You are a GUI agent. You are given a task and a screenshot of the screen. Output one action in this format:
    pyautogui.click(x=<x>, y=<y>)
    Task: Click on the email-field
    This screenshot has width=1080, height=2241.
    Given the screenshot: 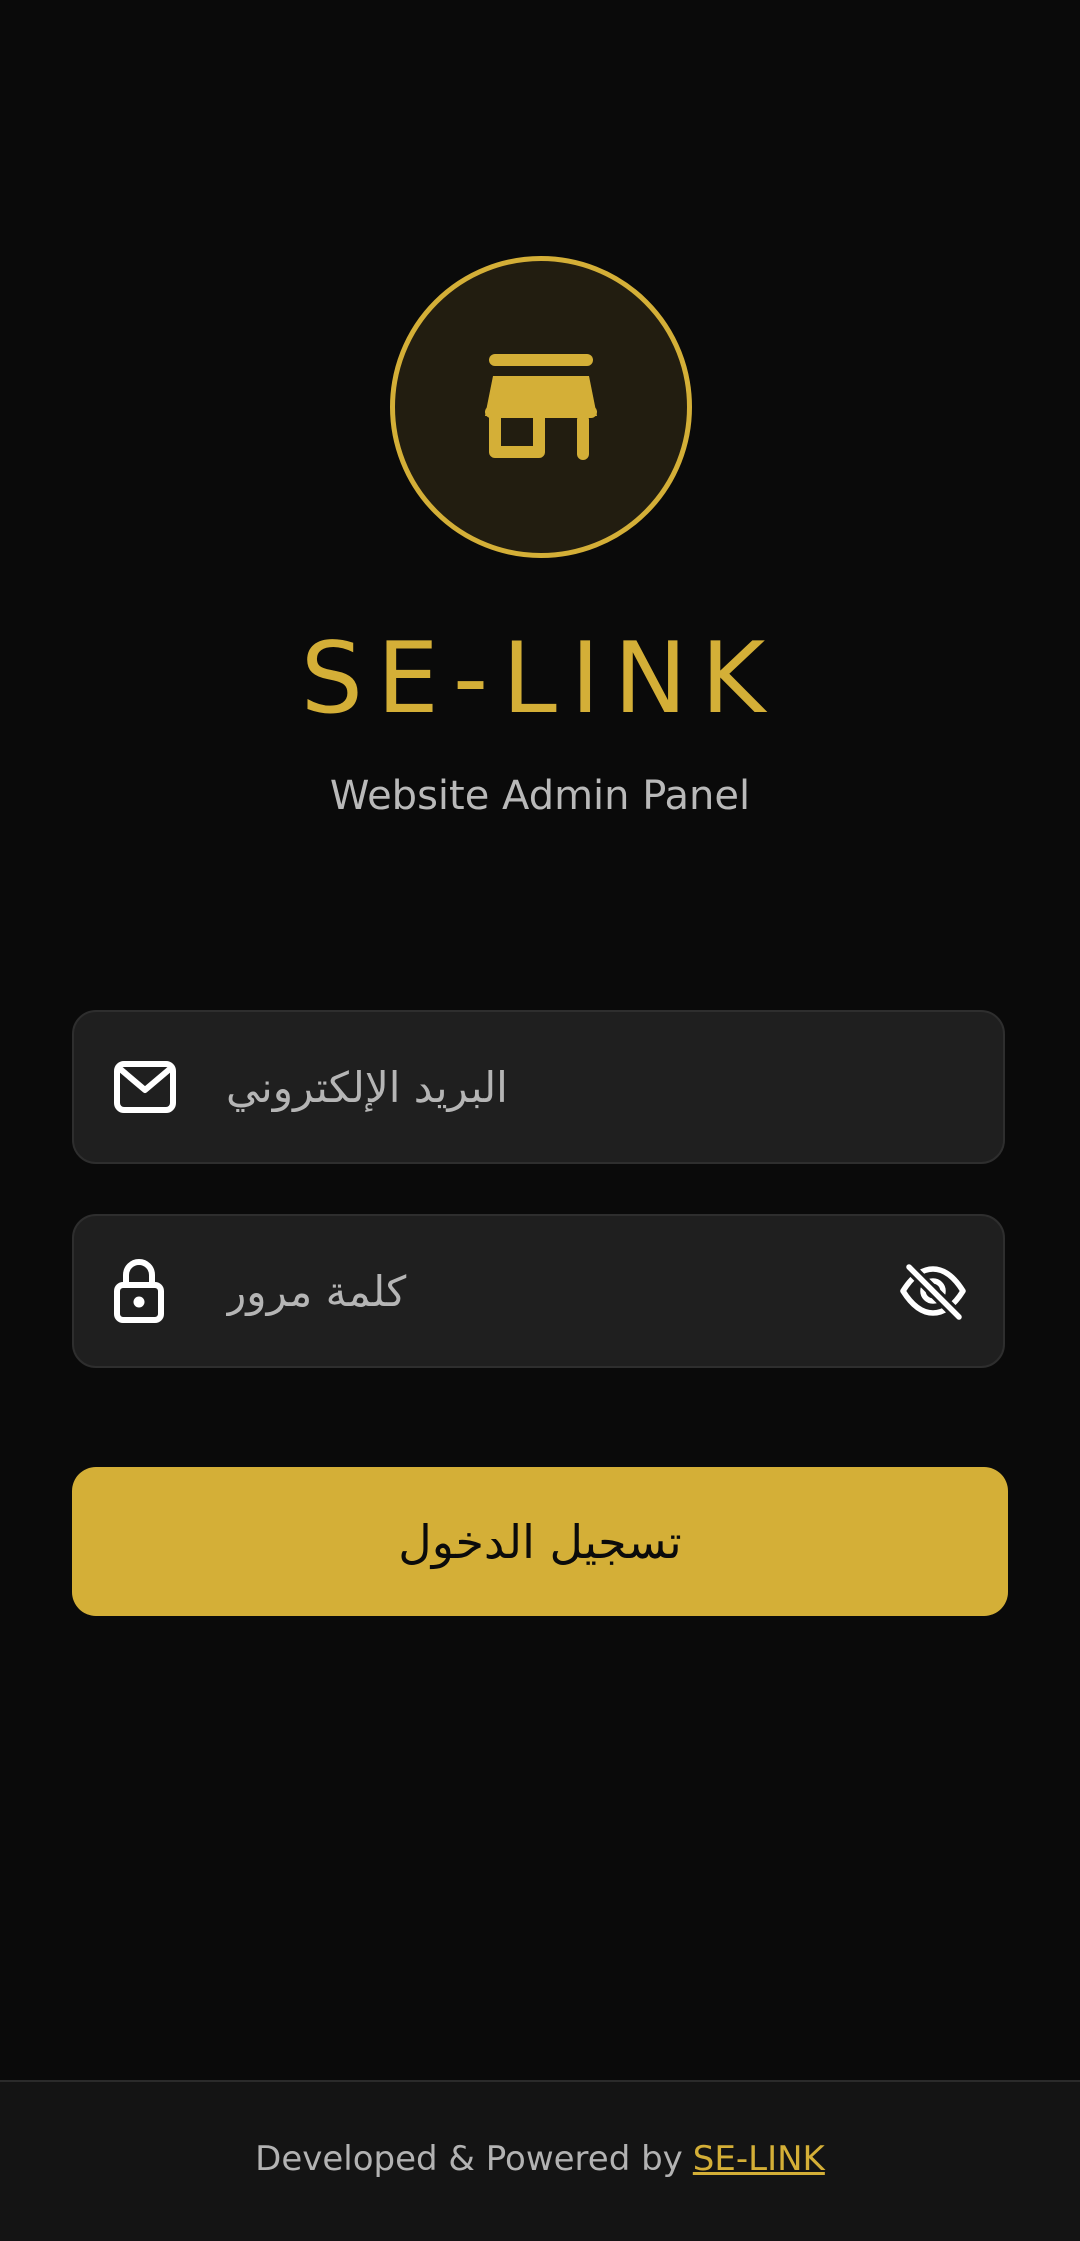 What is the action you would take?
    pyautogui.click(x=538, y=1087)
    